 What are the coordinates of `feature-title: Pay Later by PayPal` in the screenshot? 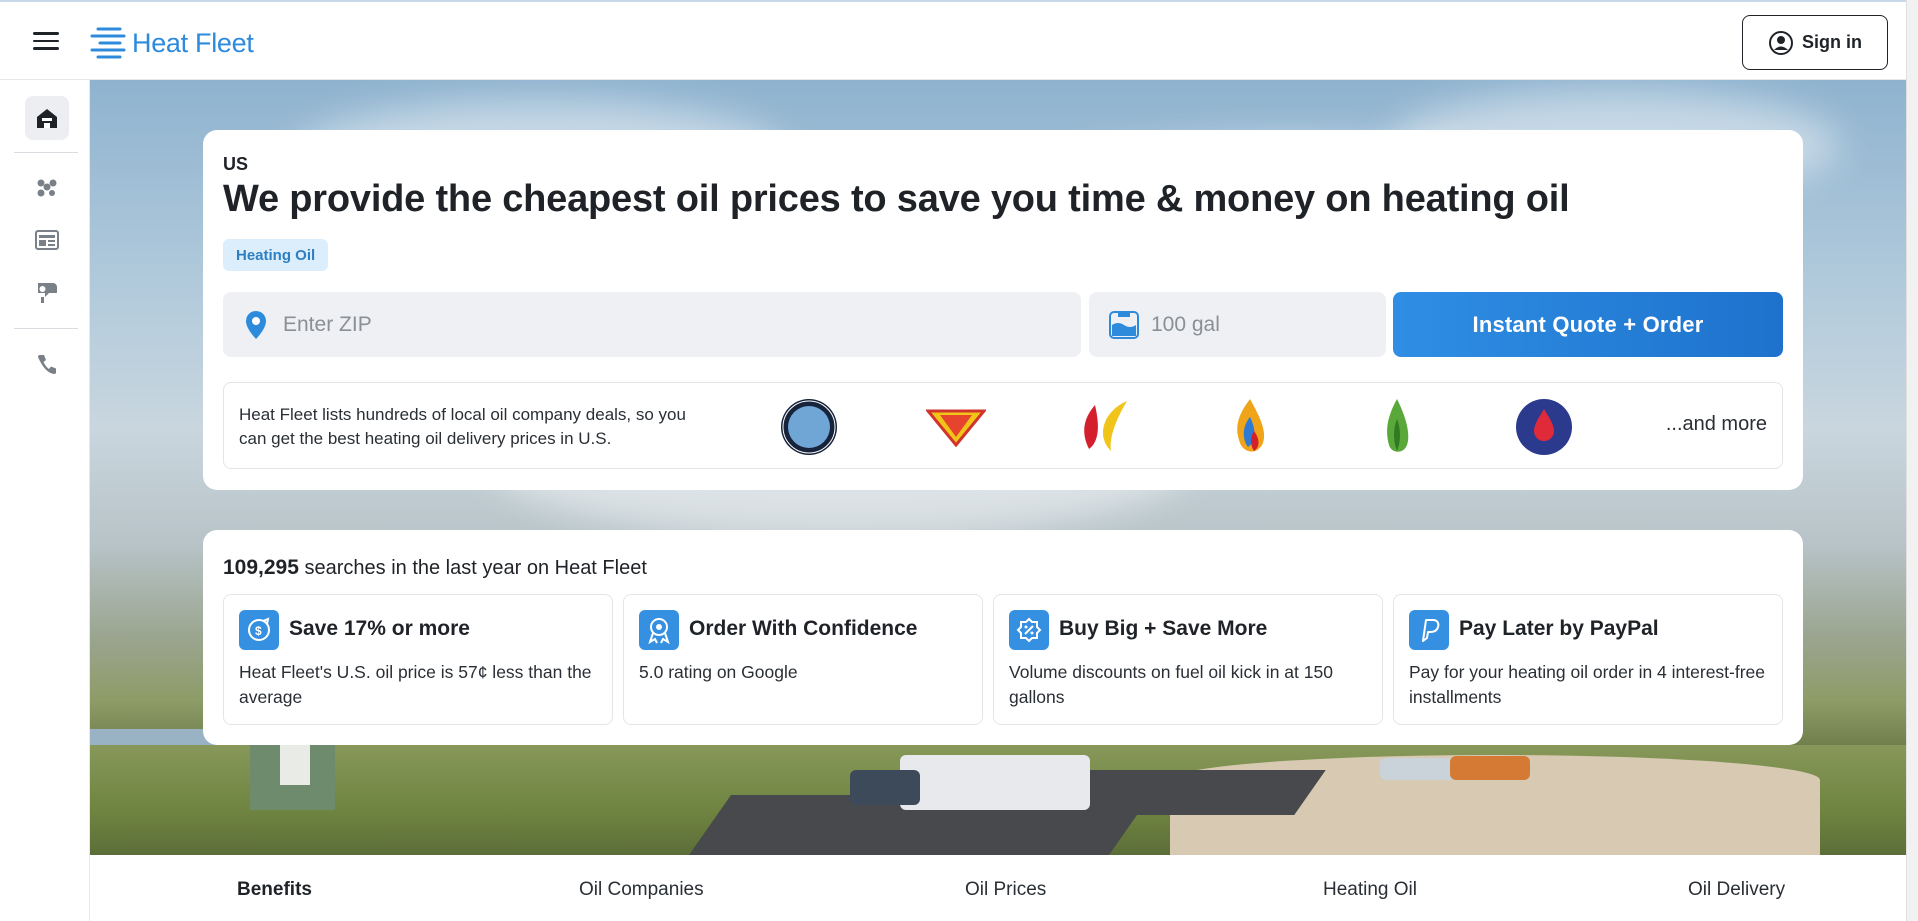 It's located at (1559, 628).